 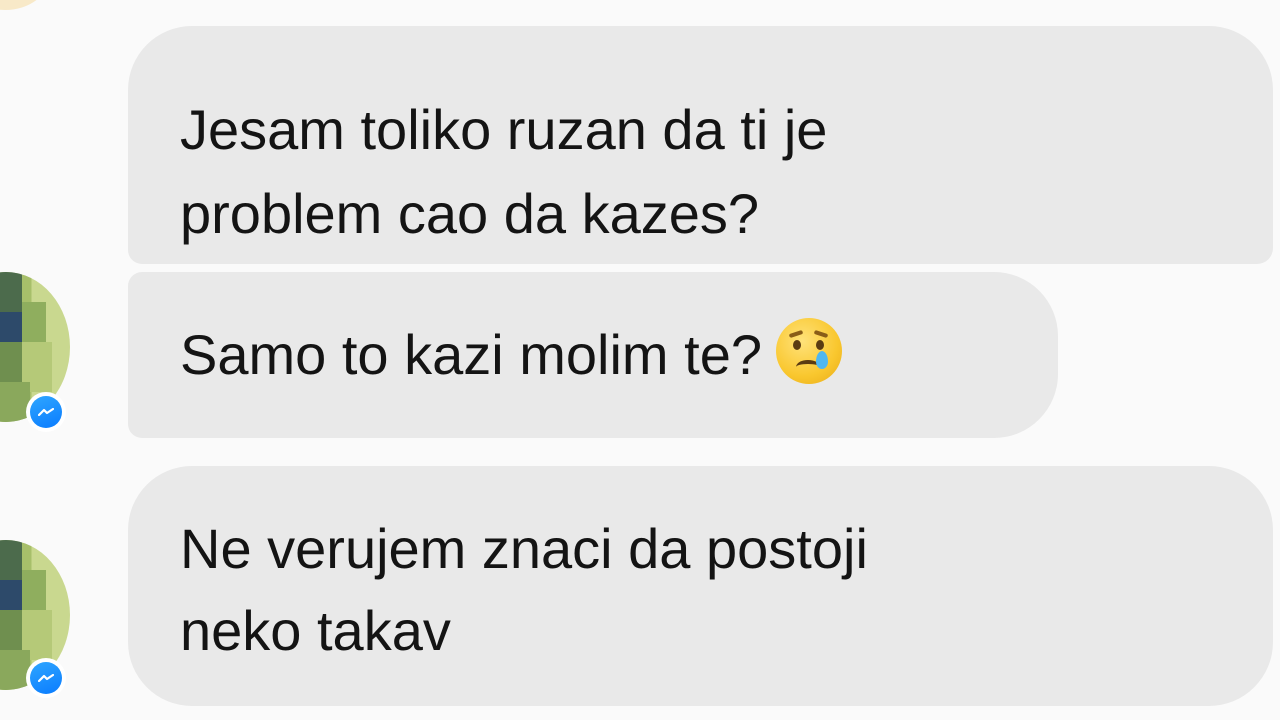 I want to click on message-text-line: problem cao da kazes?, so click(x=470, y=213).